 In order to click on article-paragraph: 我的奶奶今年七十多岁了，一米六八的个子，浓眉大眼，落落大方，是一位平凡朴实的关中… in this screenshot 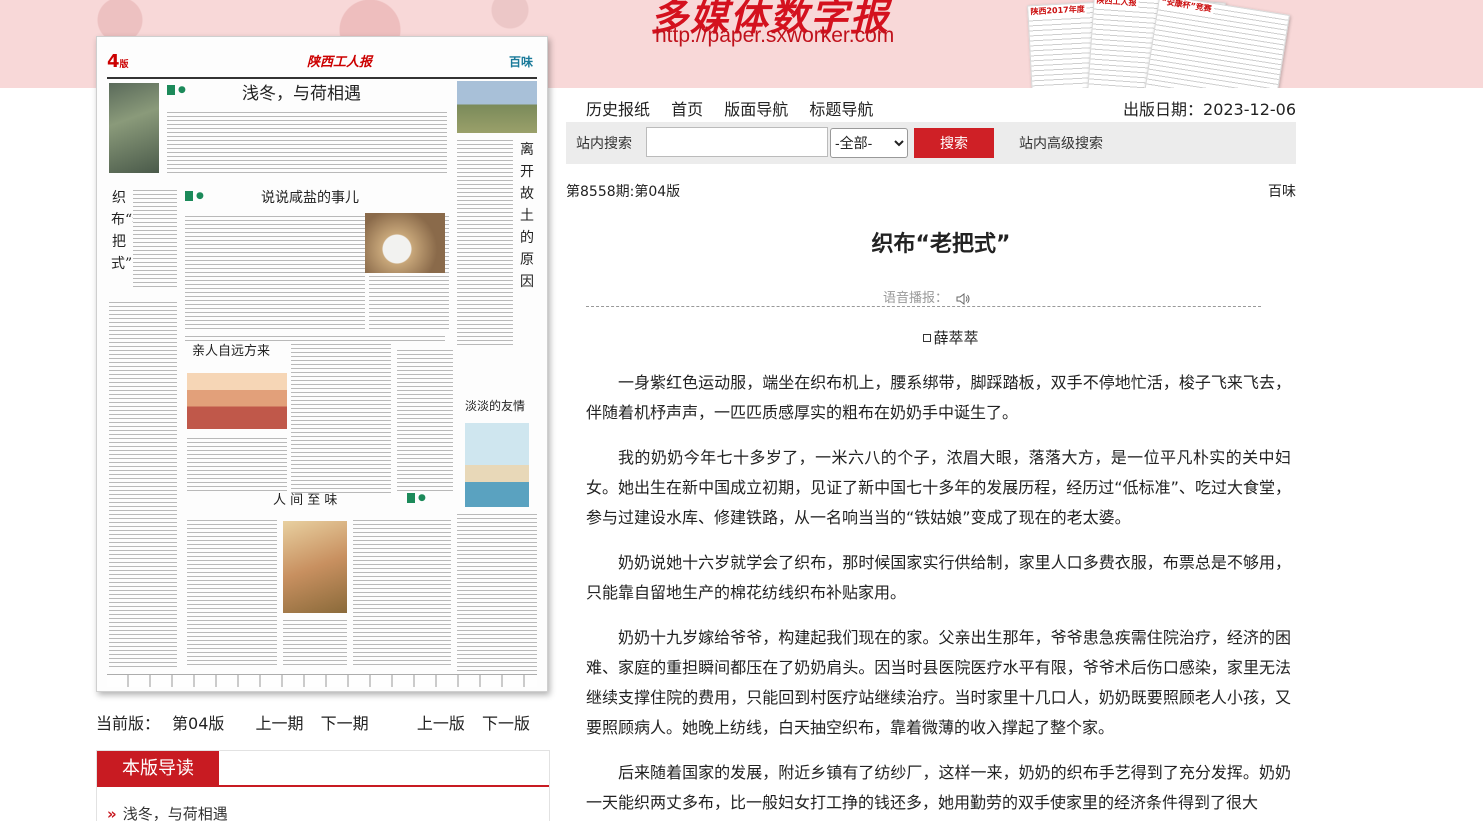, I will do `click(938, 487)`.